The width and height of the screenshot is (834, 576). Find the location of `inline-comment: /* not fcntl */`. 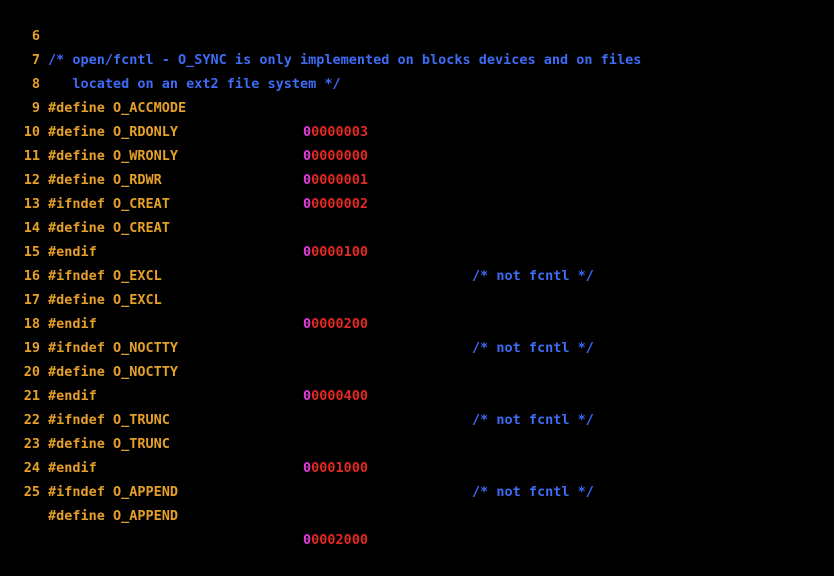

inline-comment: /* not fcntl */ is located at coordinates (533, 492).